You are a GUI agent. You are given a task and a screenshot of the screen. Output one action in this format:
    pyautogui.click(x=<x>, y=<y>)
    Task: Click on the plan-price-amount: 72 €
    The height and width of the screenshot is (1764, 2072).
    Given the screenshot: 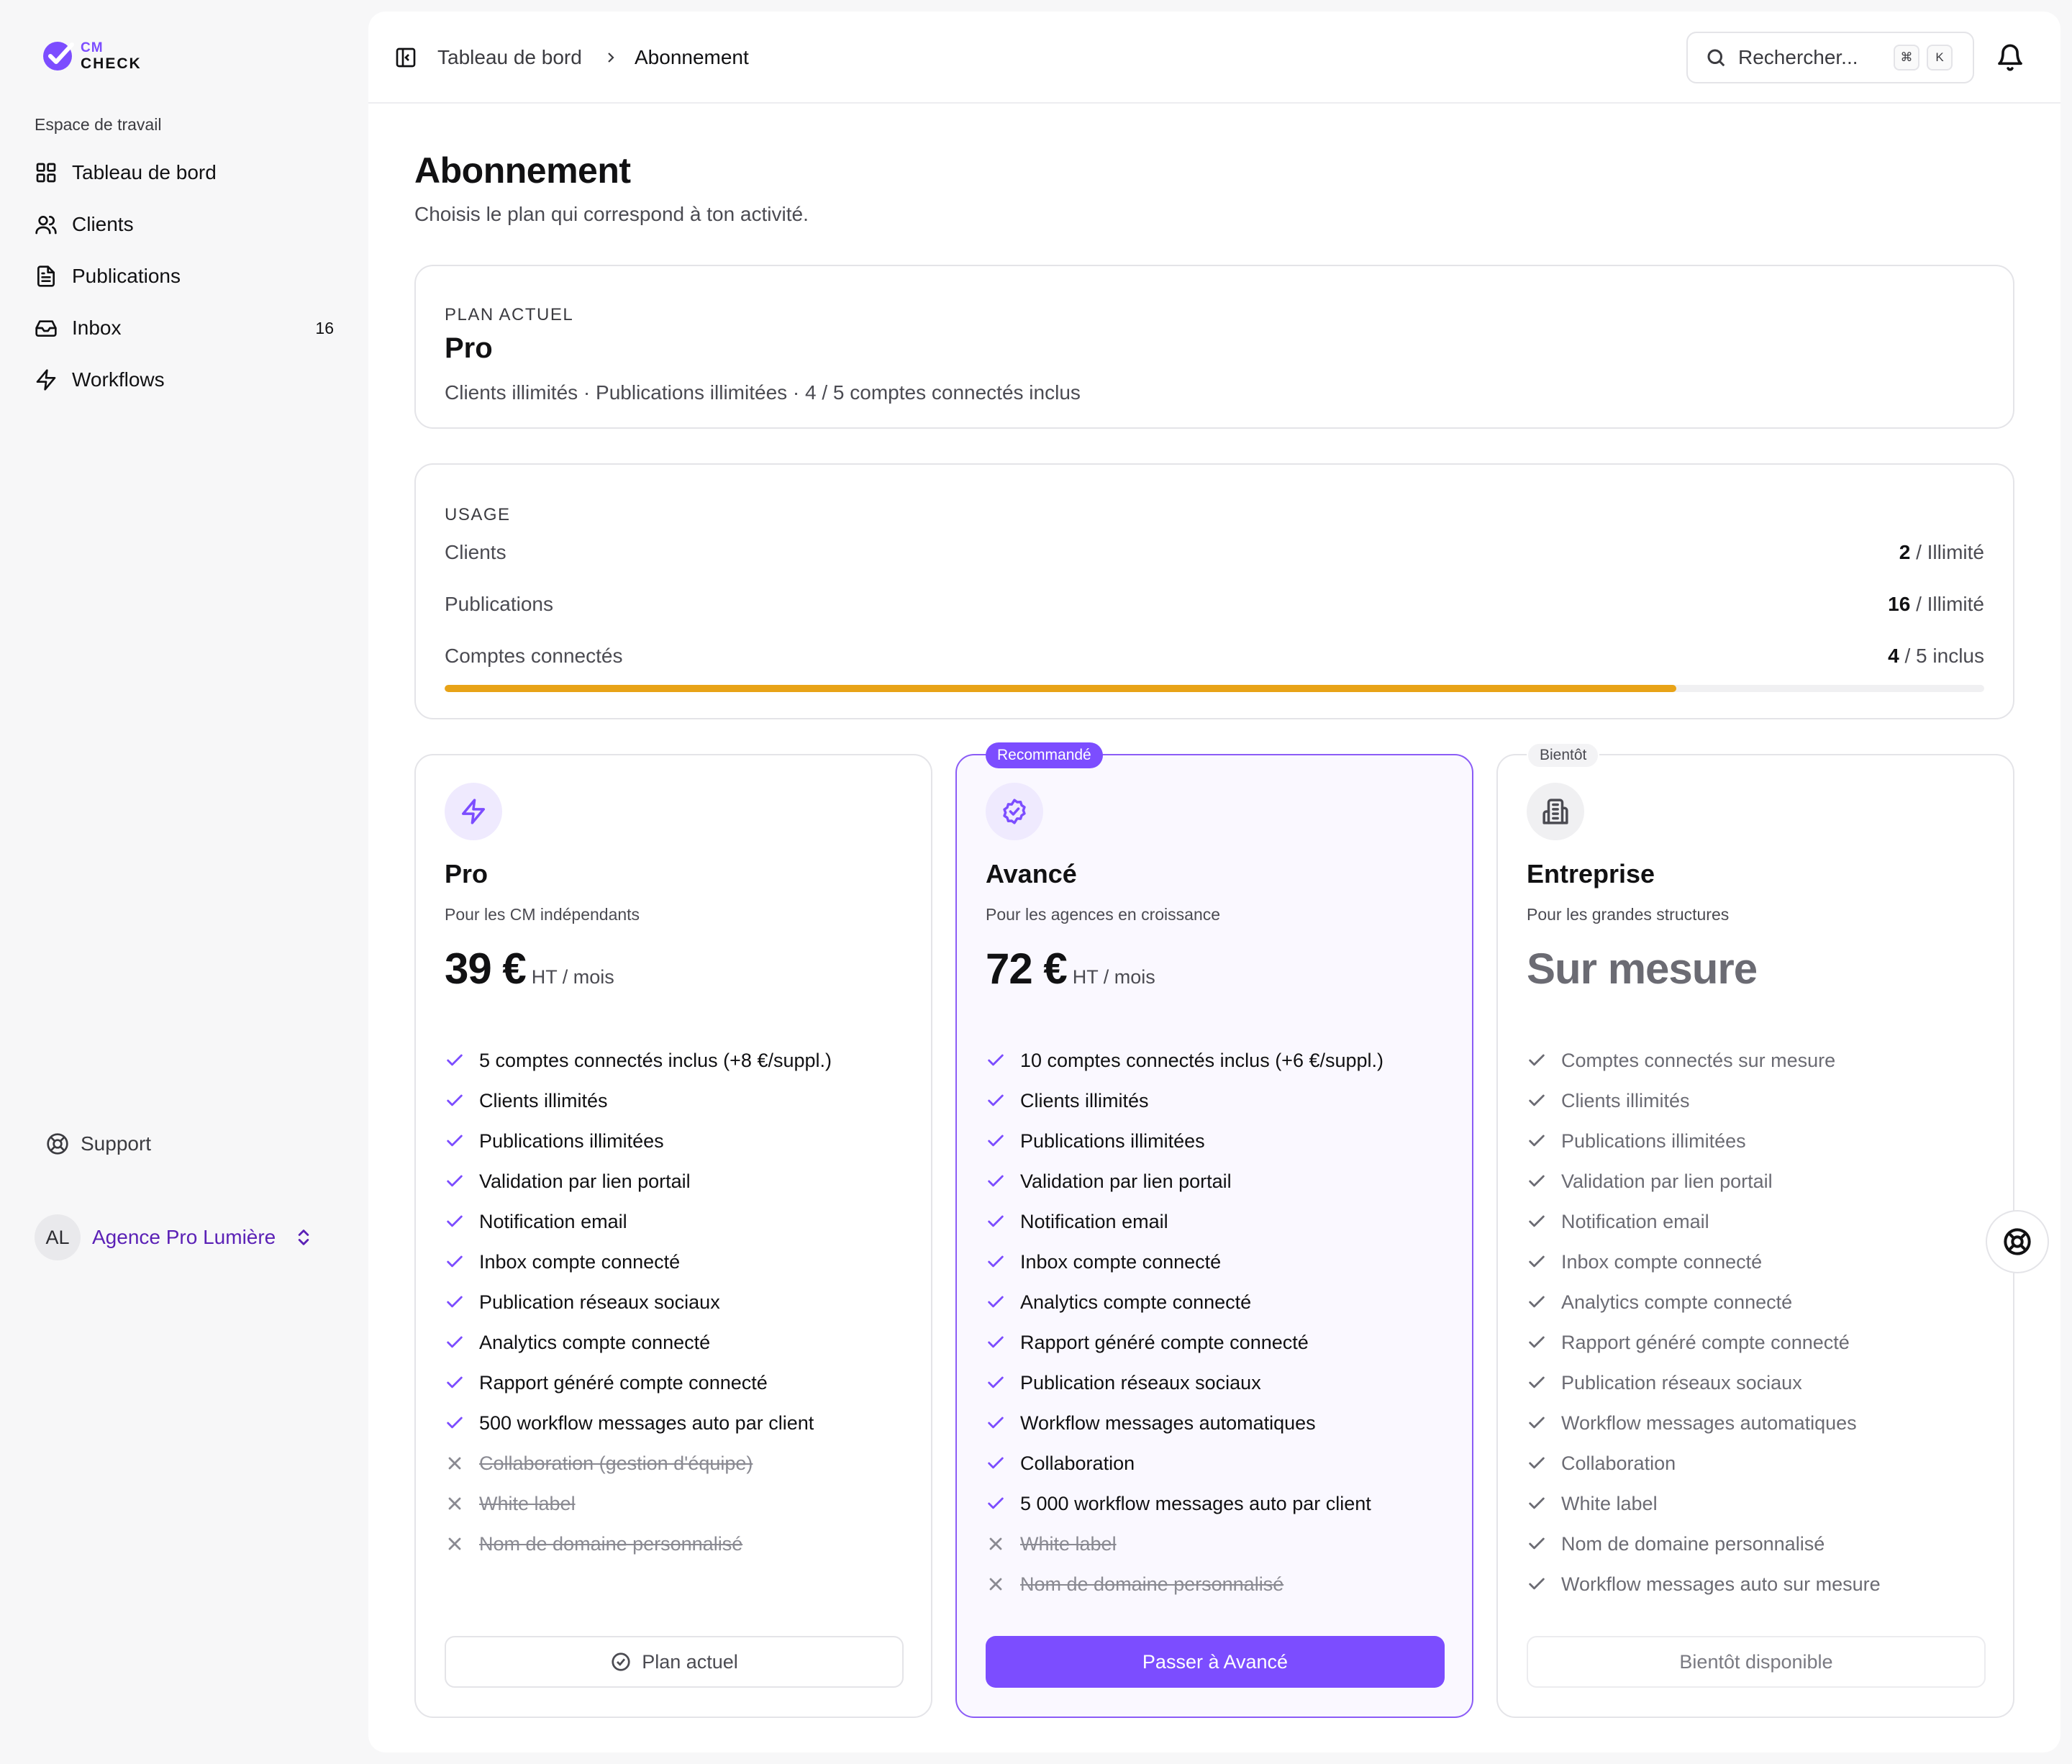 What is the action you would take?
    pyautogui.click(x=1027, y=969)
    